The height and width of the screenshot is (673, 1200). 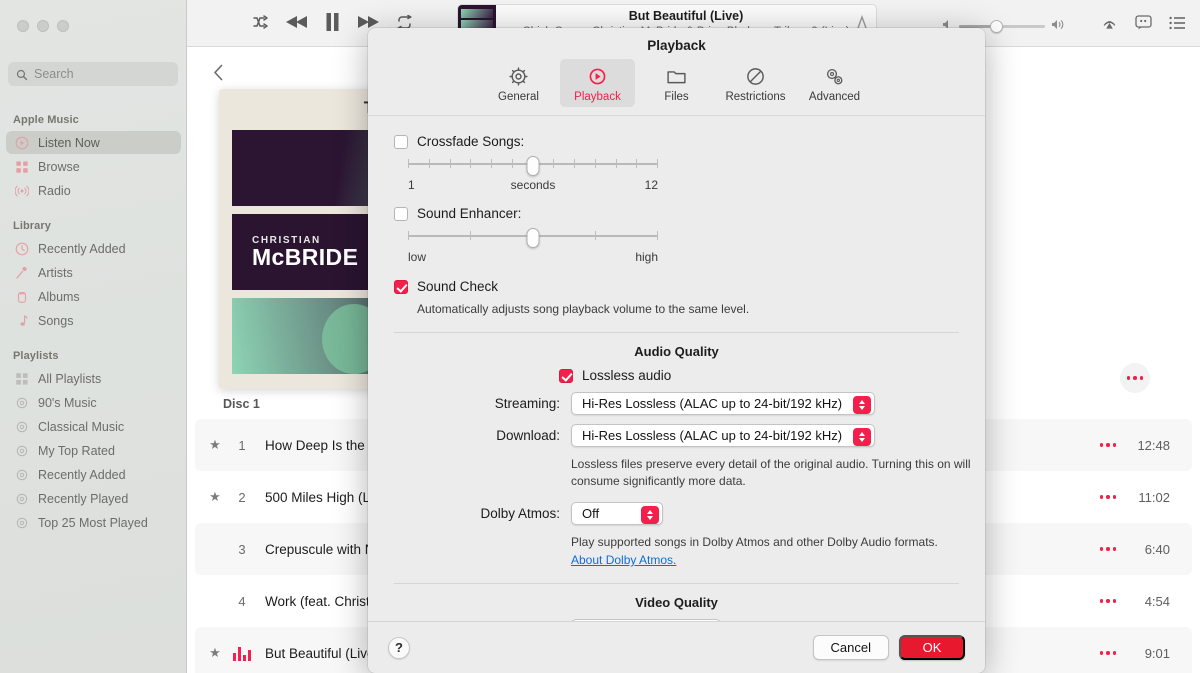 I want to click on tab-label: General, so click(x=518, y=97).